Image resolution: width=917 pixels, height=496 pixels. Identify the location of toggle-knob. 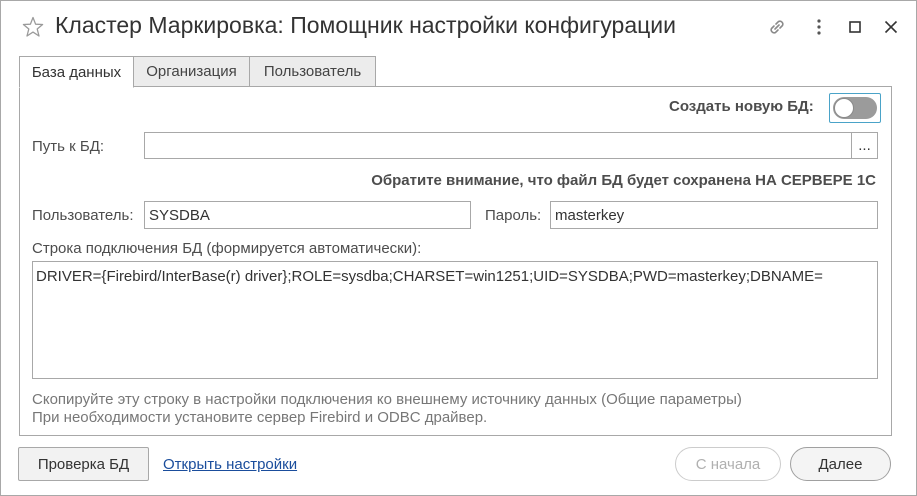
(844, 108).